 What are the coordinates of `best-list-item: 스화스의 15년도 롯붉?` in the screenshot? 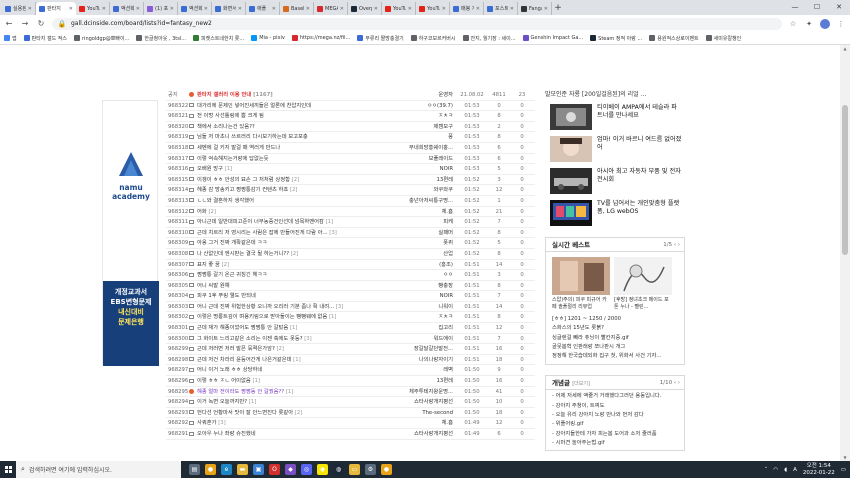 It's located at (615, 328).